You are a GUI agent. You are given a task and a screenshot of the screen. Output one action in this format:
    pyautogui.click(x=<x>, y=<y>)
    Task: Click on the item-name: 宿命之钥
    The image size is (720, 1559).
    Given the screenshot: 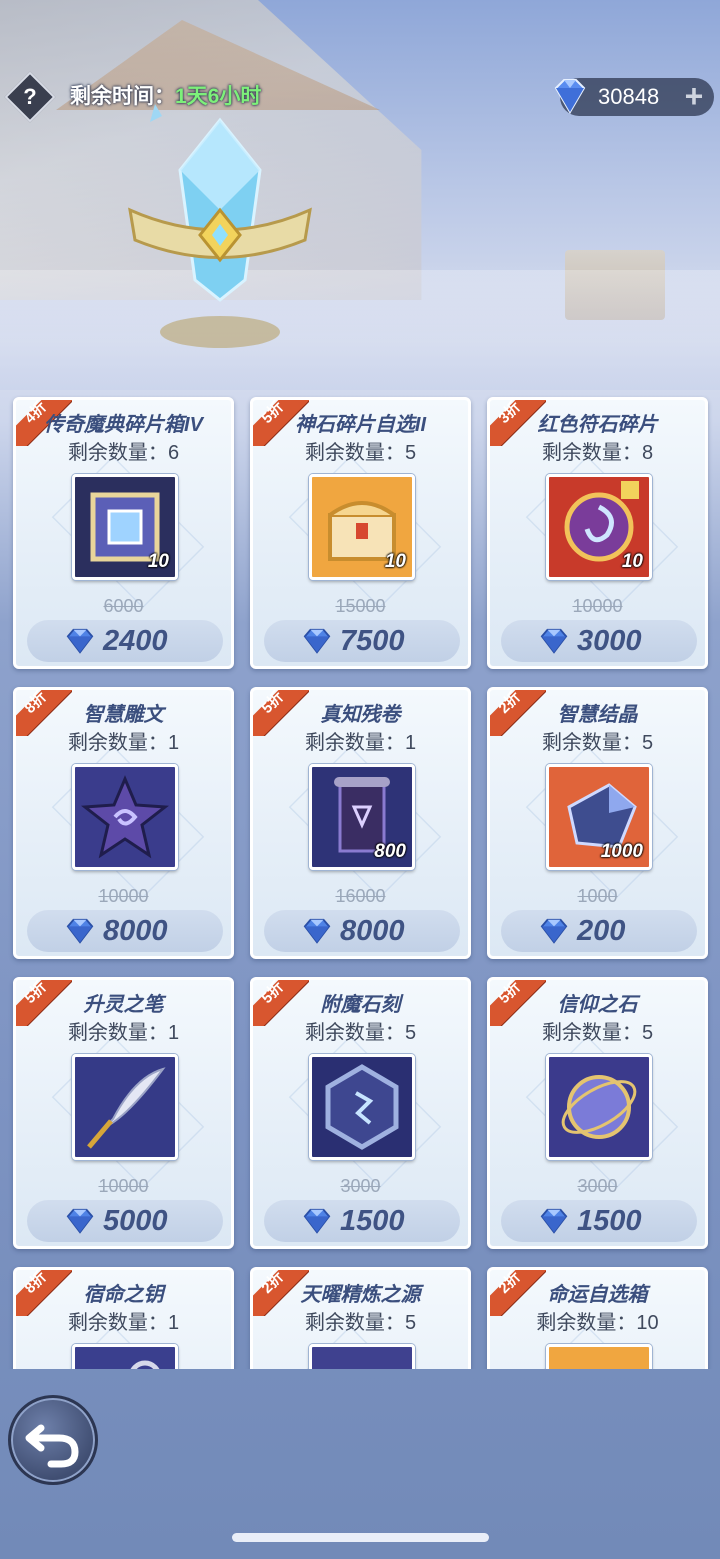 What is the action you would take?
    pyautogui.click(x=123, y=1295)
    